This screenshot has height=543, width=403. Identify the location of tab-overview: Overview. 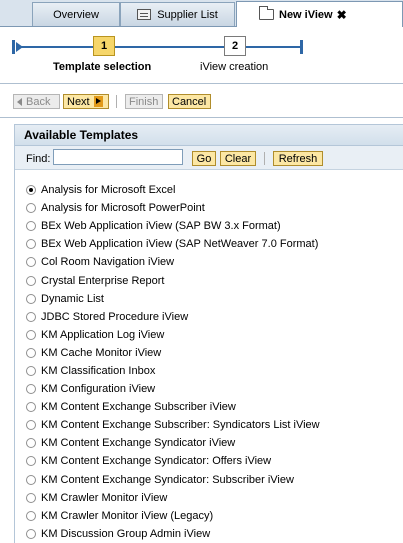
(76, 14).